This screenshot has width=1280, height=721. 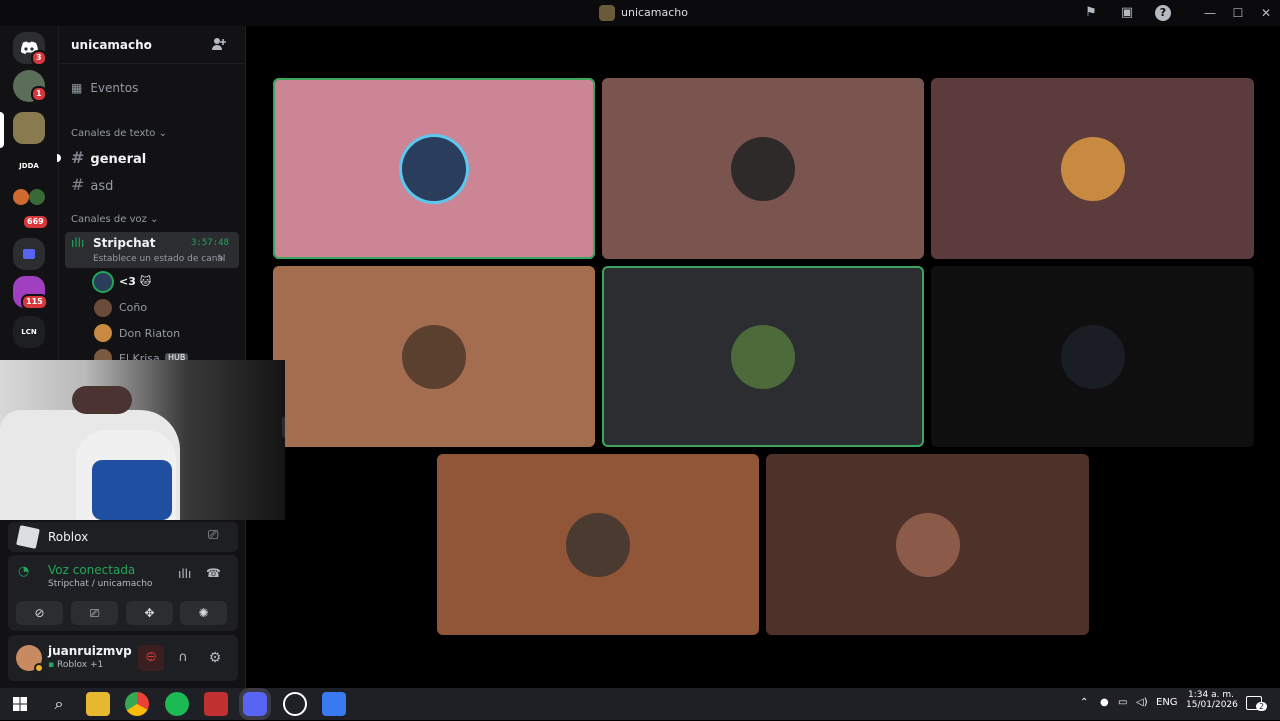 What do you see at coordinates (1122, 702) in the screenshot?
I see `network-icon: ▭` at bounding box center [1122, 702].